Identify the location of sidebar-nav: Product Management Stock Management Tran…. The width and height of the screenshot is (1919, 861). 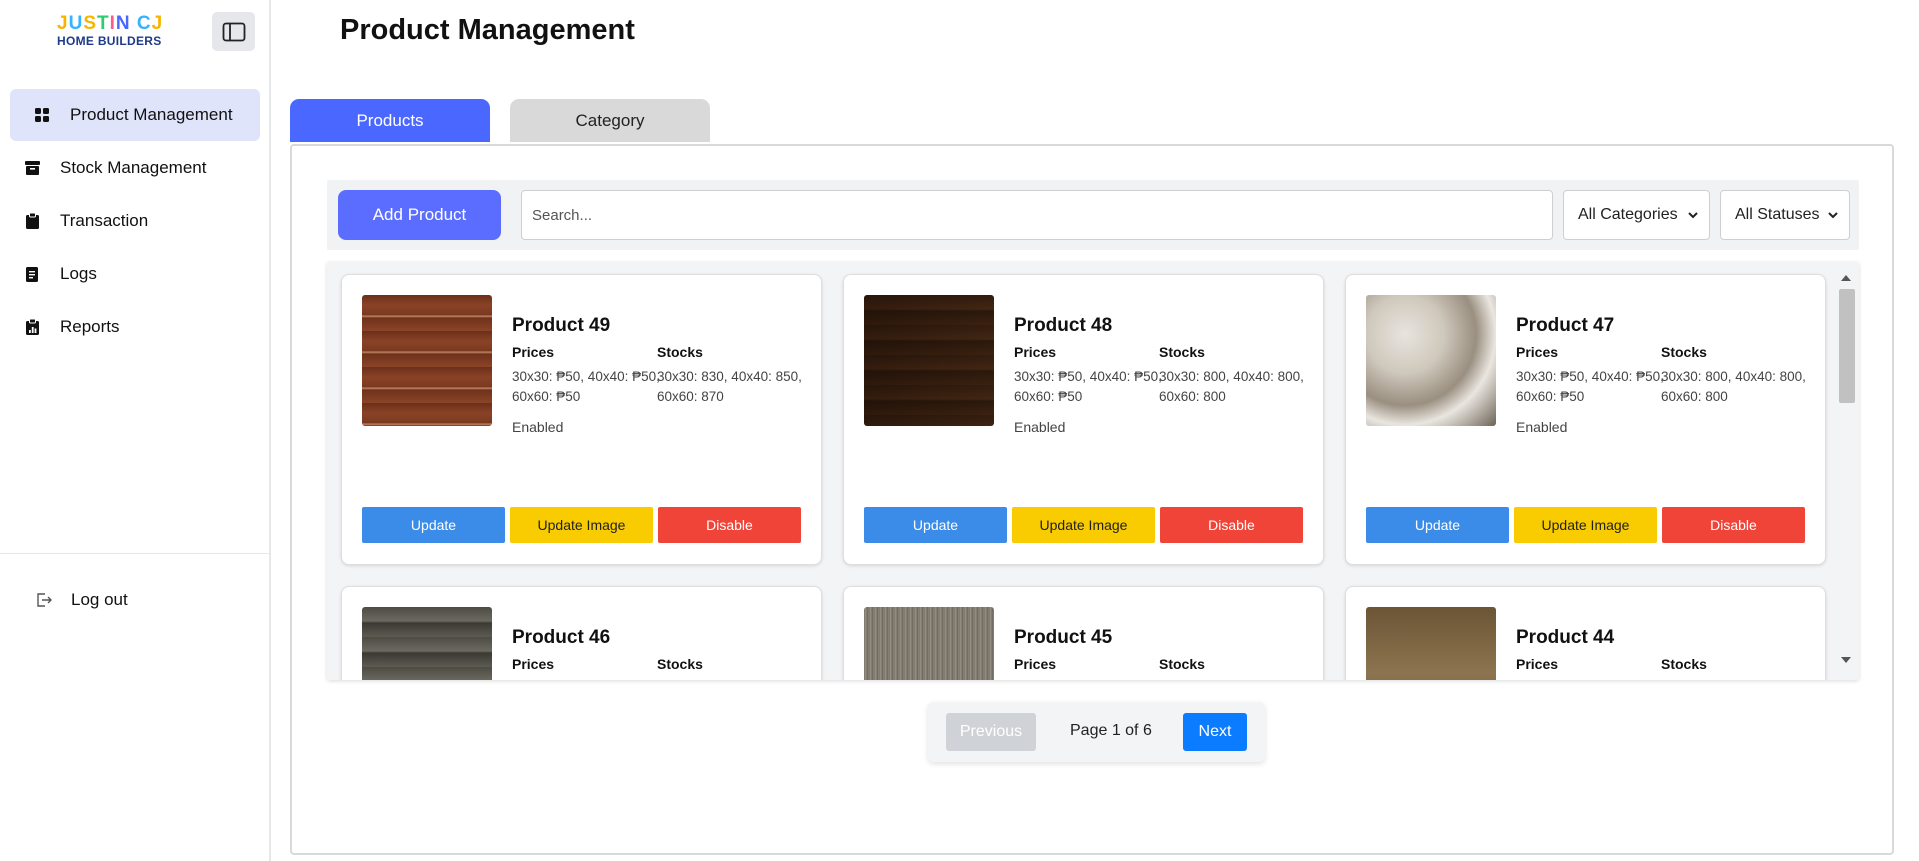
(135, 221).